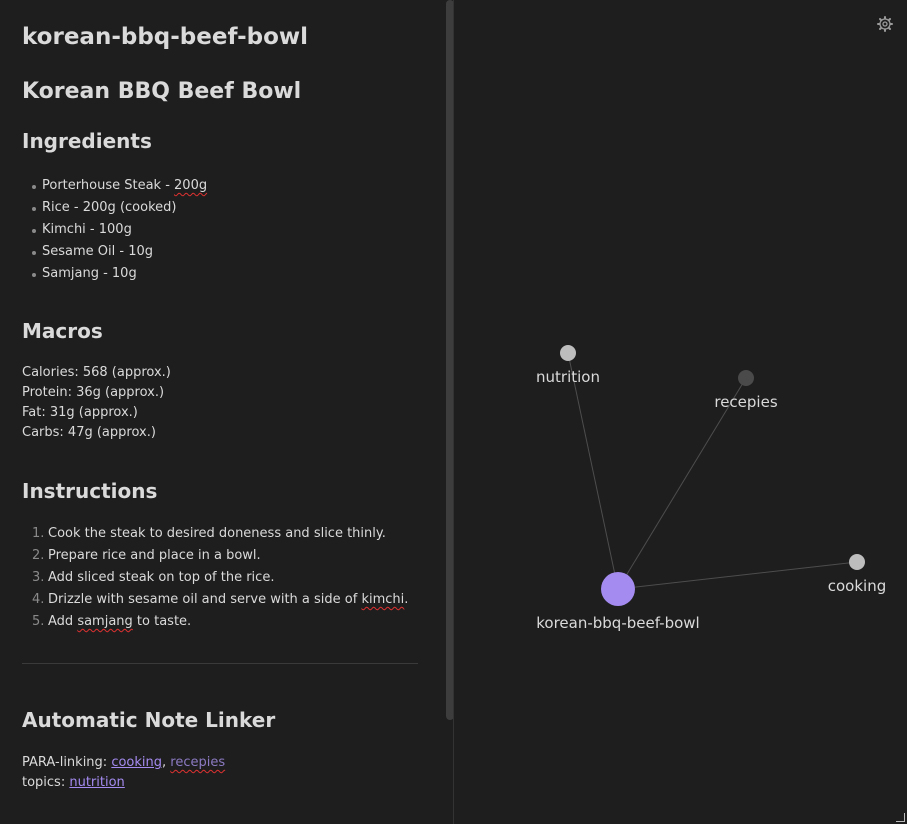 This screenshot has height=824, width=907. I want to click on macros-line: Protein: 36g (approx.), so click(93, 392).